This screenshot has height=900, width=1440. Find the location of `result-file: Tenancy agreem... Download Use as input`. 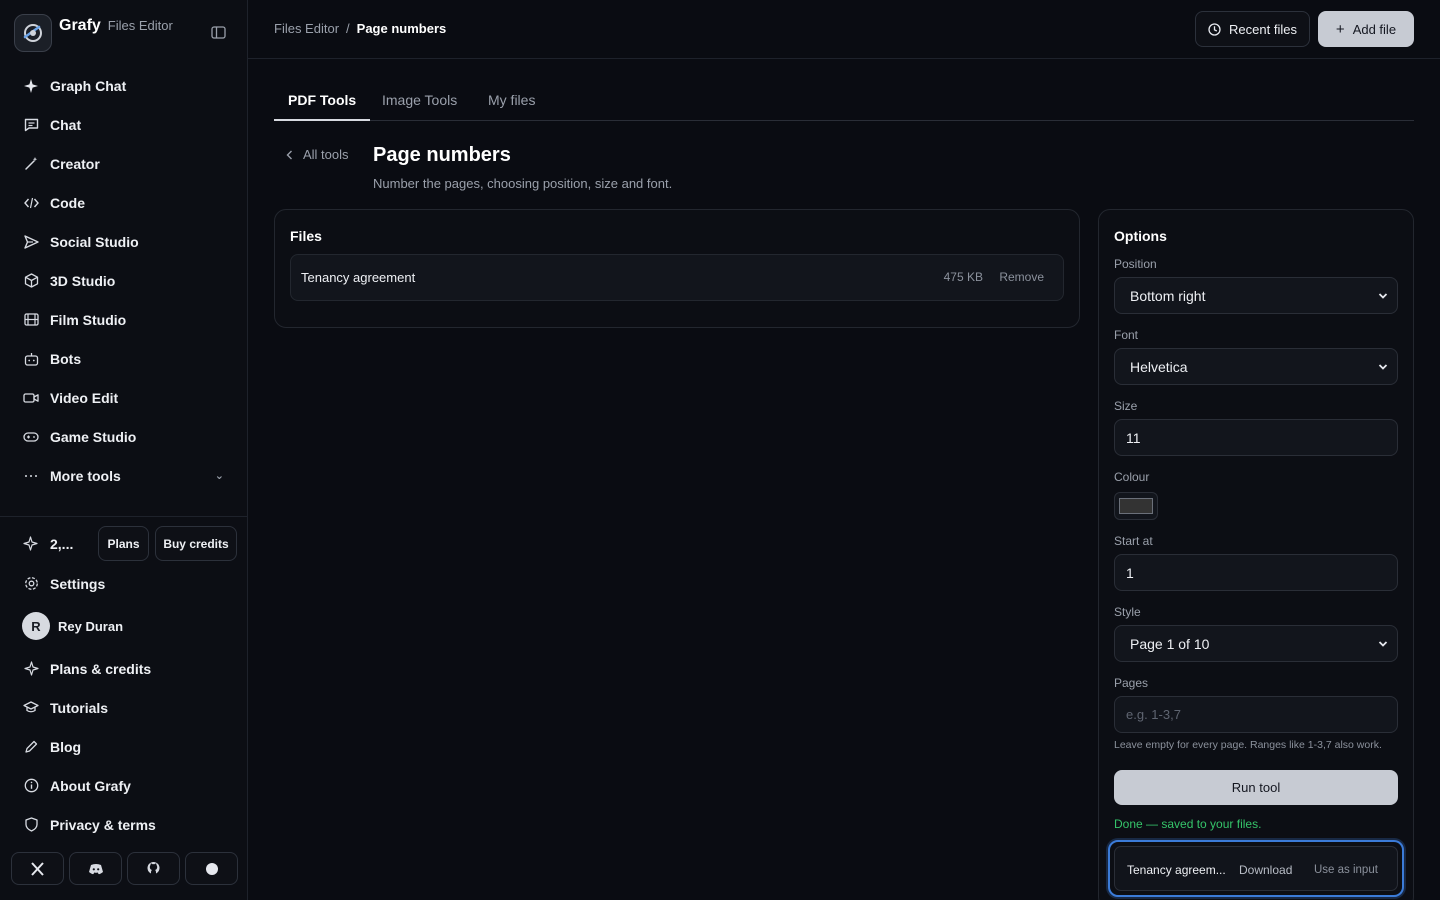

result-file: Tenancy agreem... Download Use as input is located at coordinates (1256, 868).